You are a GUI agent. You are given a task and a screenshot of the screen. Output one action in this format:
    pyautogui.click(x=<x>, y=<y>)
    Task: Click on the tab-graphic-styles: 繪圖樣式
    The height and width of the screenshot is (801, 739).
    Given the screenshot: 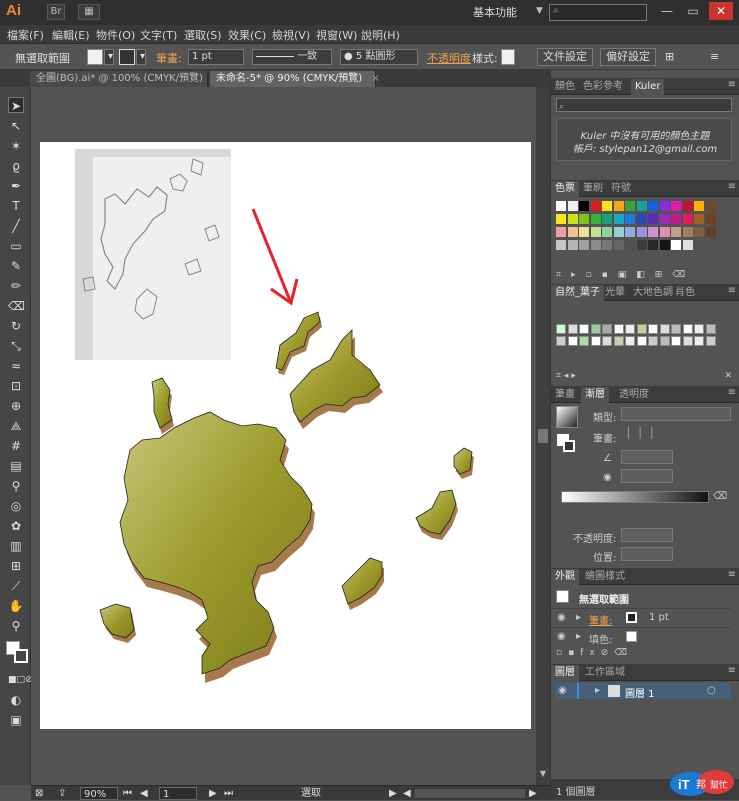 What is the action you would take?
    pyautogui.click(x=605, y=577)
    